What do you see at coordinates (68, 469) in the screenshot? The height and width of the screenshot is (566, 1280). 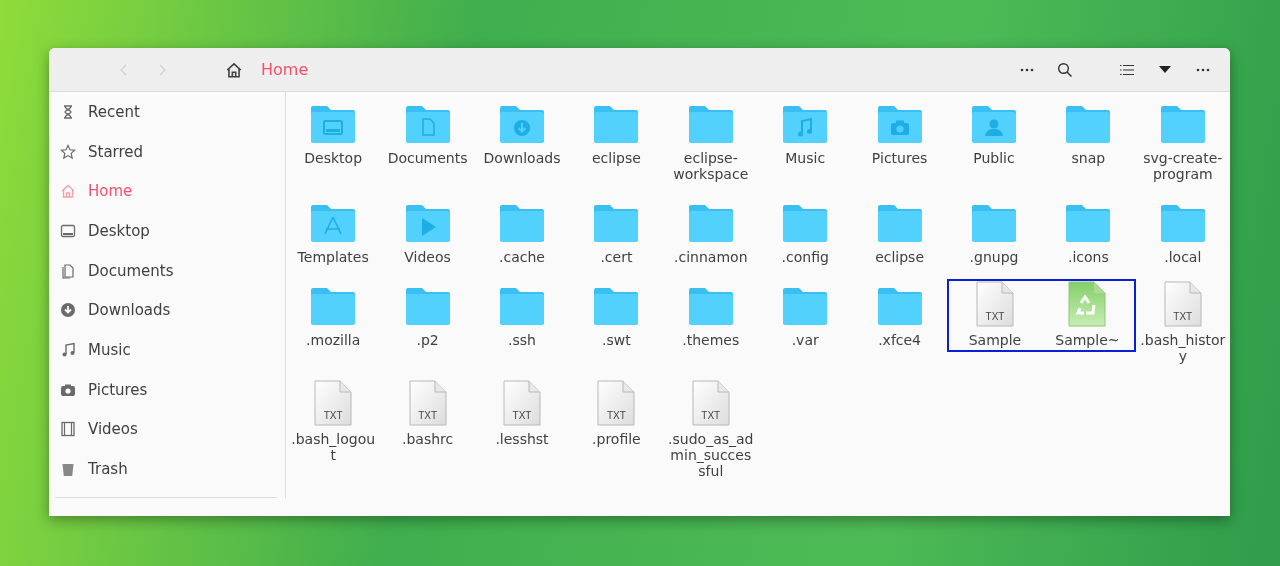 I see `trash-icon` at bounding box center [68, 469].